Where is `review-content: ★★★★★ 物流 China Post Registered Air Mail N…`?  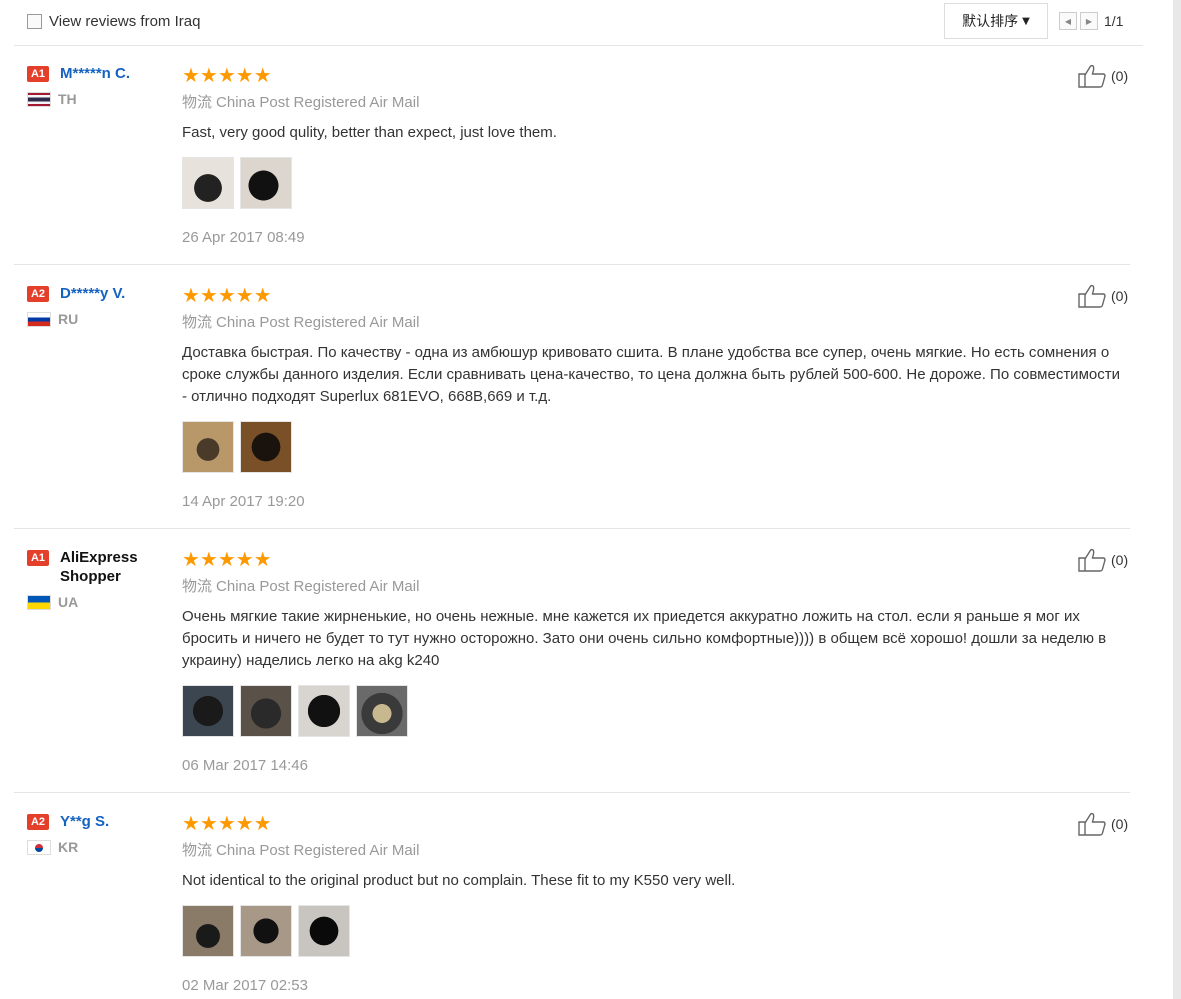 review-content: ★★★★★ 物流 China Post Registered Air Mail N… is located at coordinates (652, 903).